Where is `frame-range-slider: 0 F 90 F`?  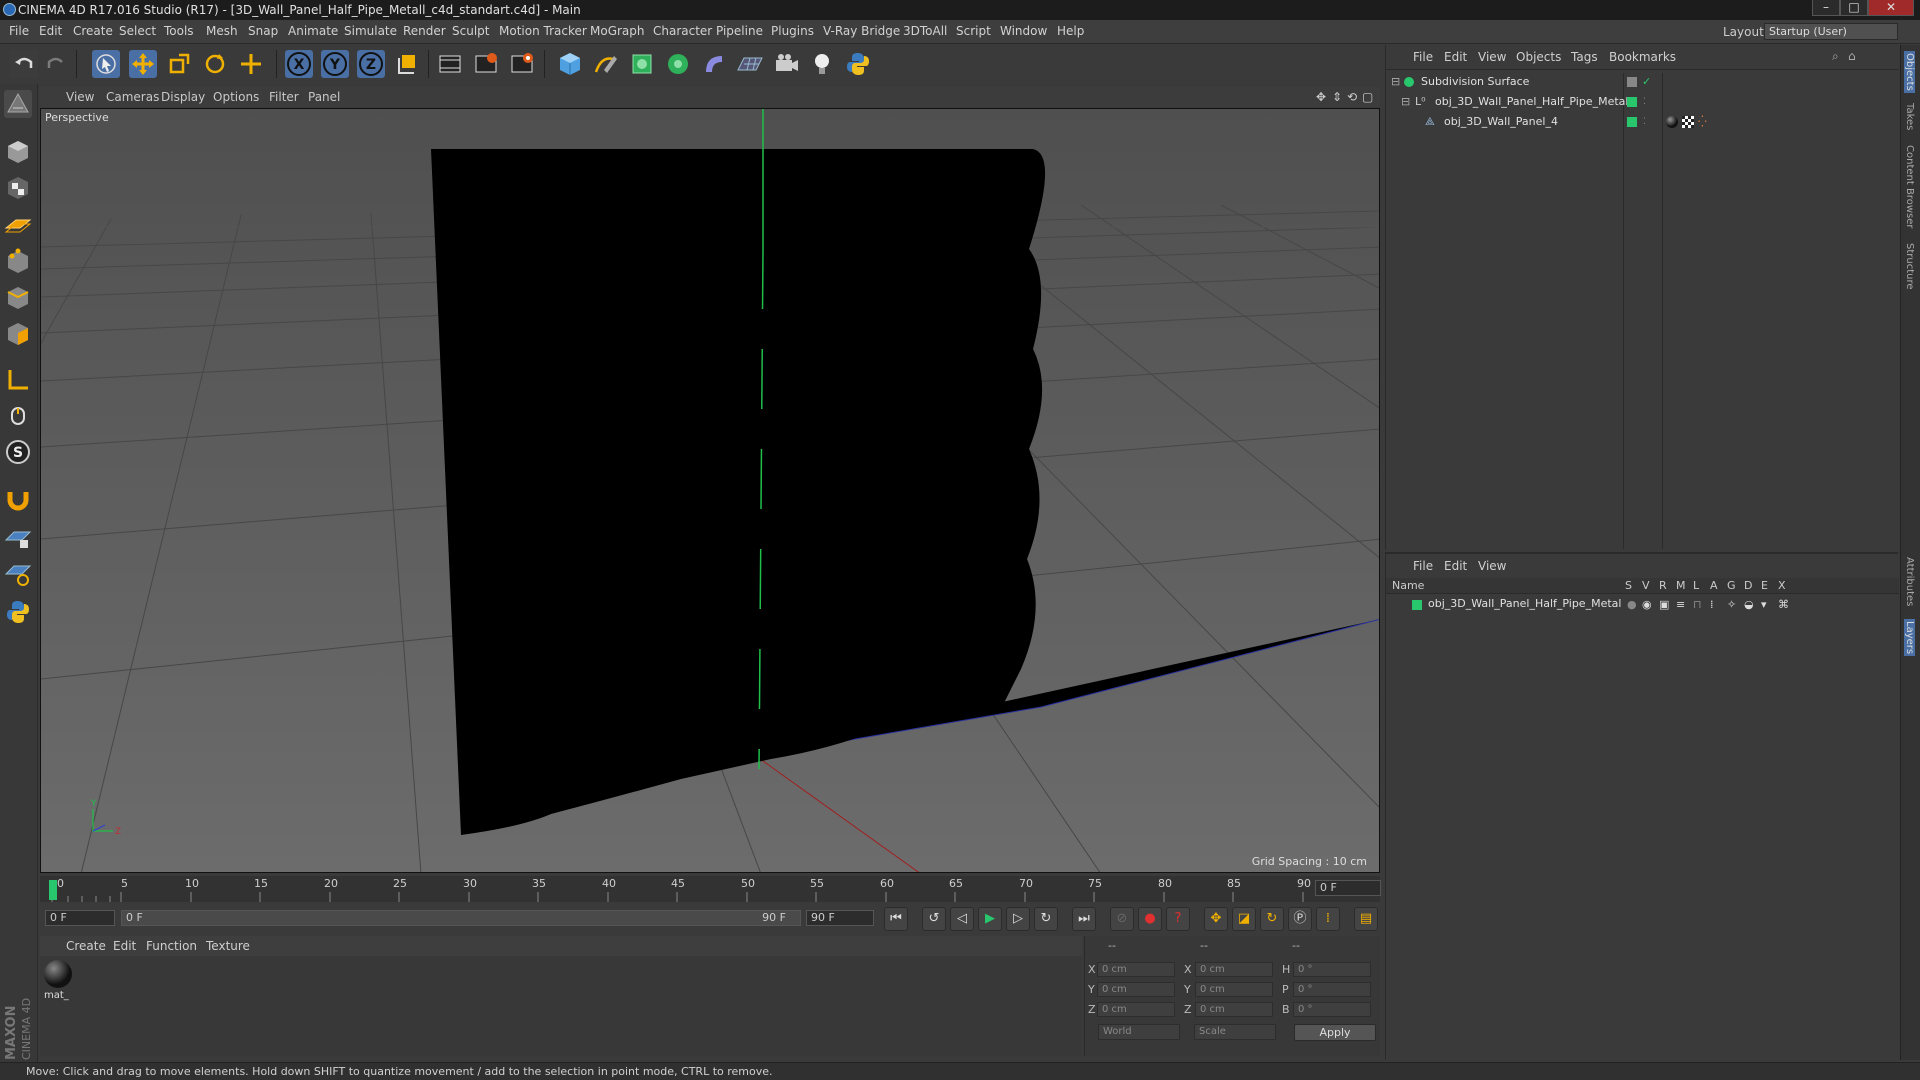 frame-range-slider: 0 F 90 F is located at coordinates (461, 918).